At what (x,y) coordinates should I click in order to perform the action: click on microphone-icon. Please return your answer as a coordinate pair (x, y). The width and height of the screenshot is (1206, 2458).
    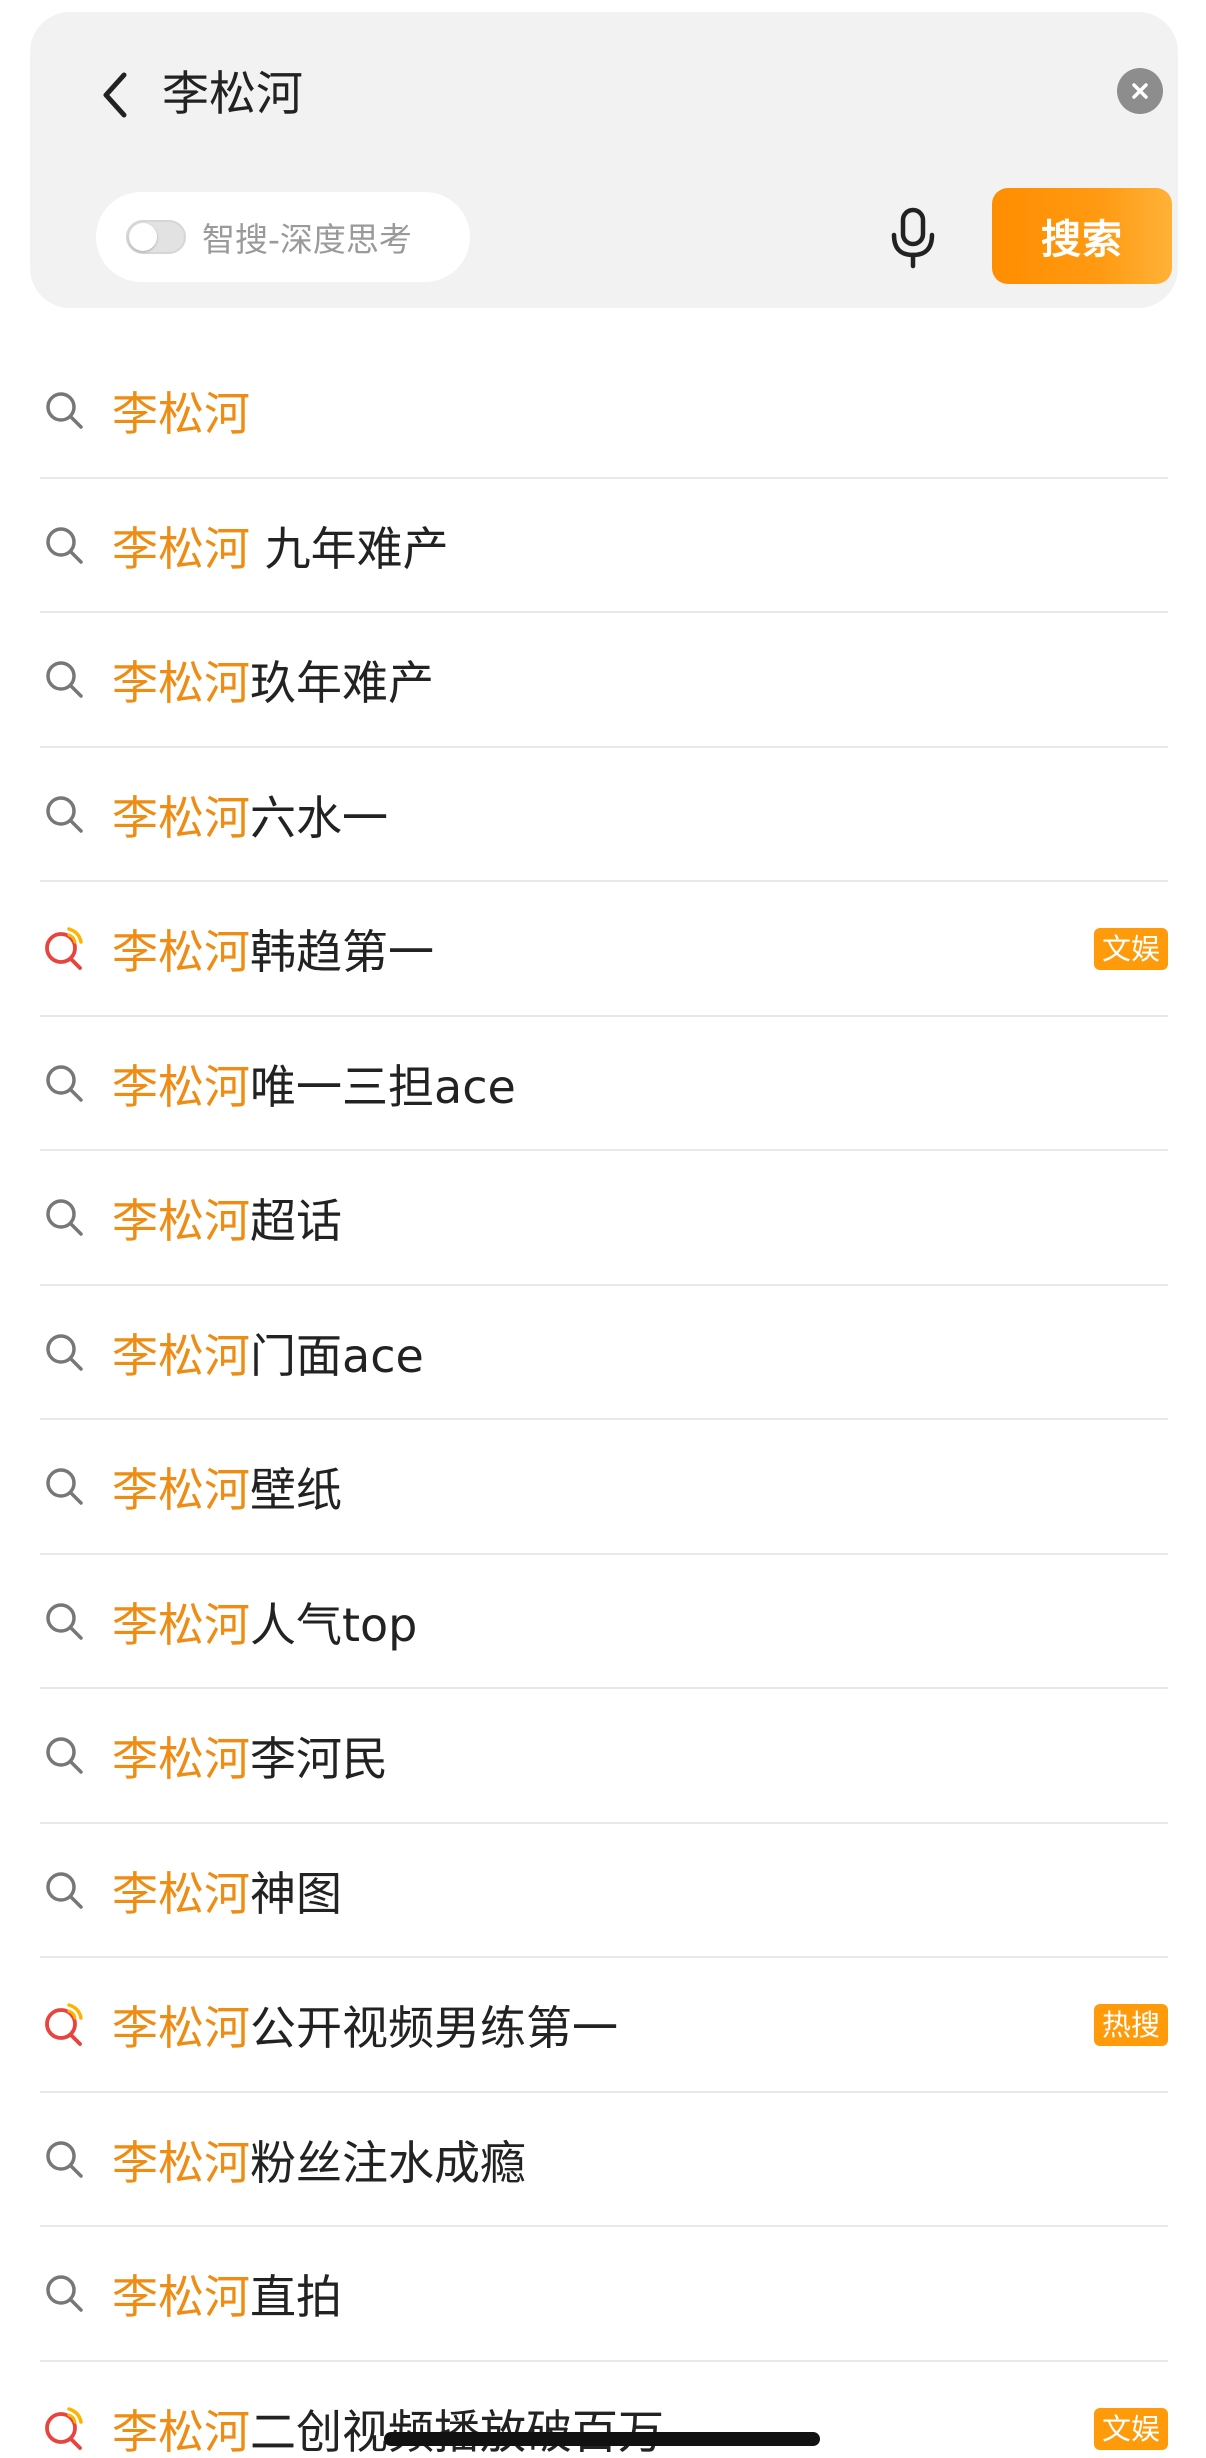
    Looking at the image, I should click on (913, 238).